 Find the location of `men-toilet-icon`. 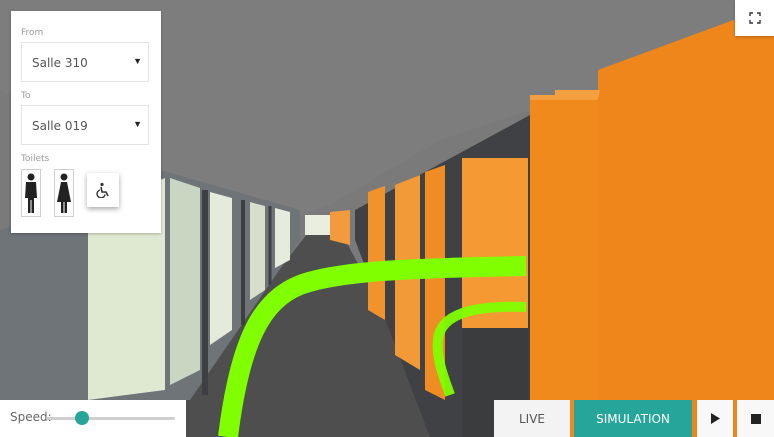

men-toilet-icon is located at coordinates (31, 193).